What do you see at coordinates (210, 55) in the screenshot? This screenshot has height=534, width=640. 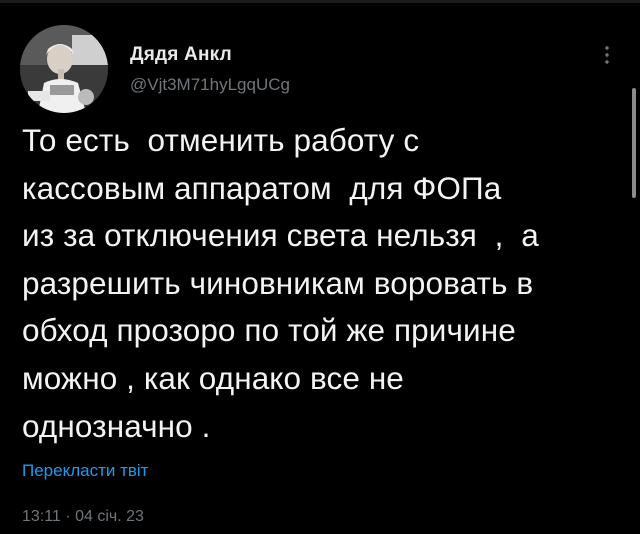 I see `author-display-name: Дядя Анкл` at bounding box center [210, 55].